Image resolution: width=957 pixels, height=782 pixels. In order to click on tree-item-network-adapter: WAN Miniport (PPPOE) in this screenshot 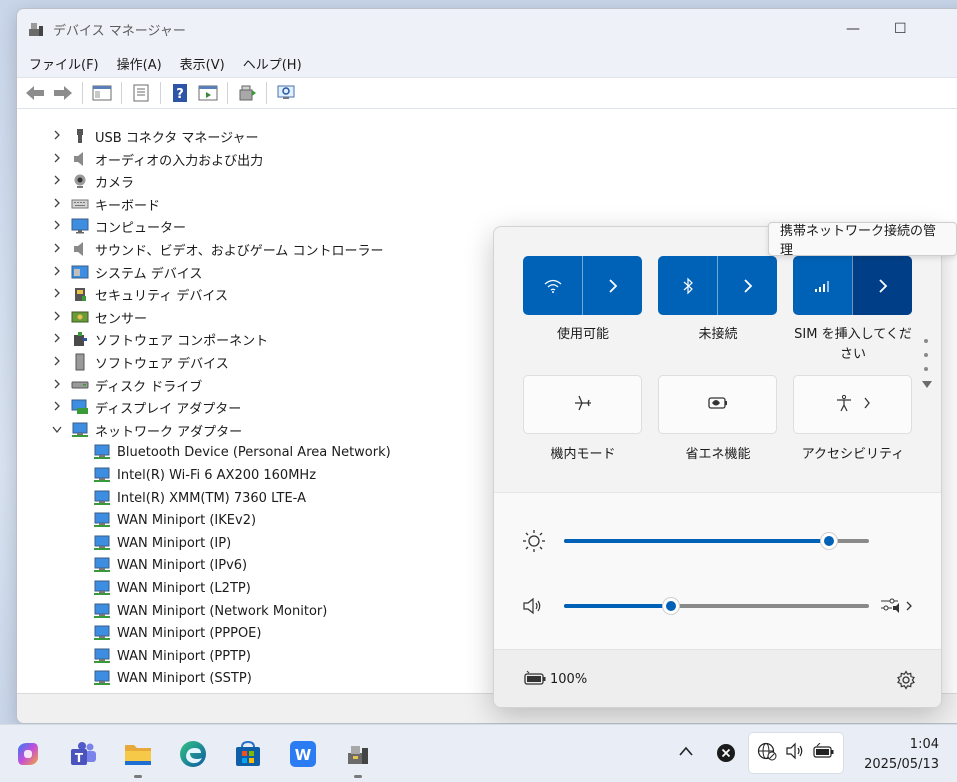, I will do `click(174, 633)`.